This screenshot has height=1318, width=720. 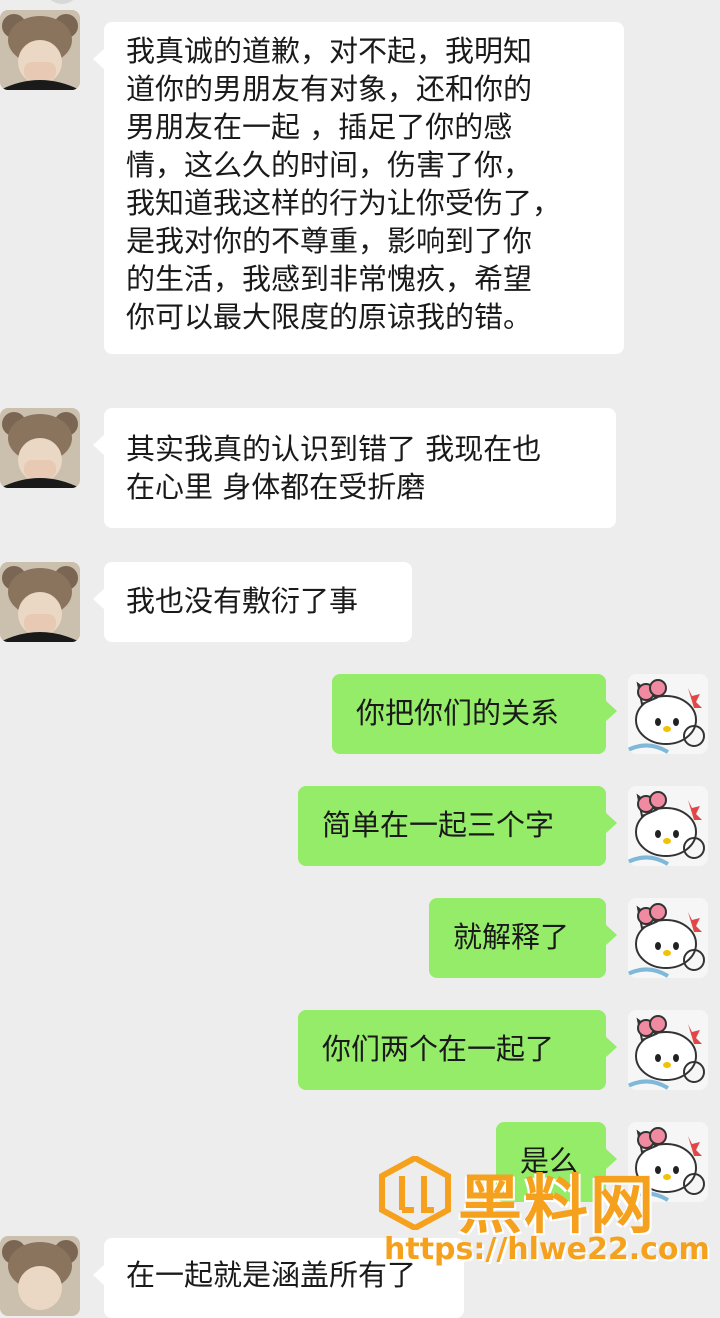 I want to click on message-text: 在一起就是涵盖所有了, so click(x=271, y=1275).